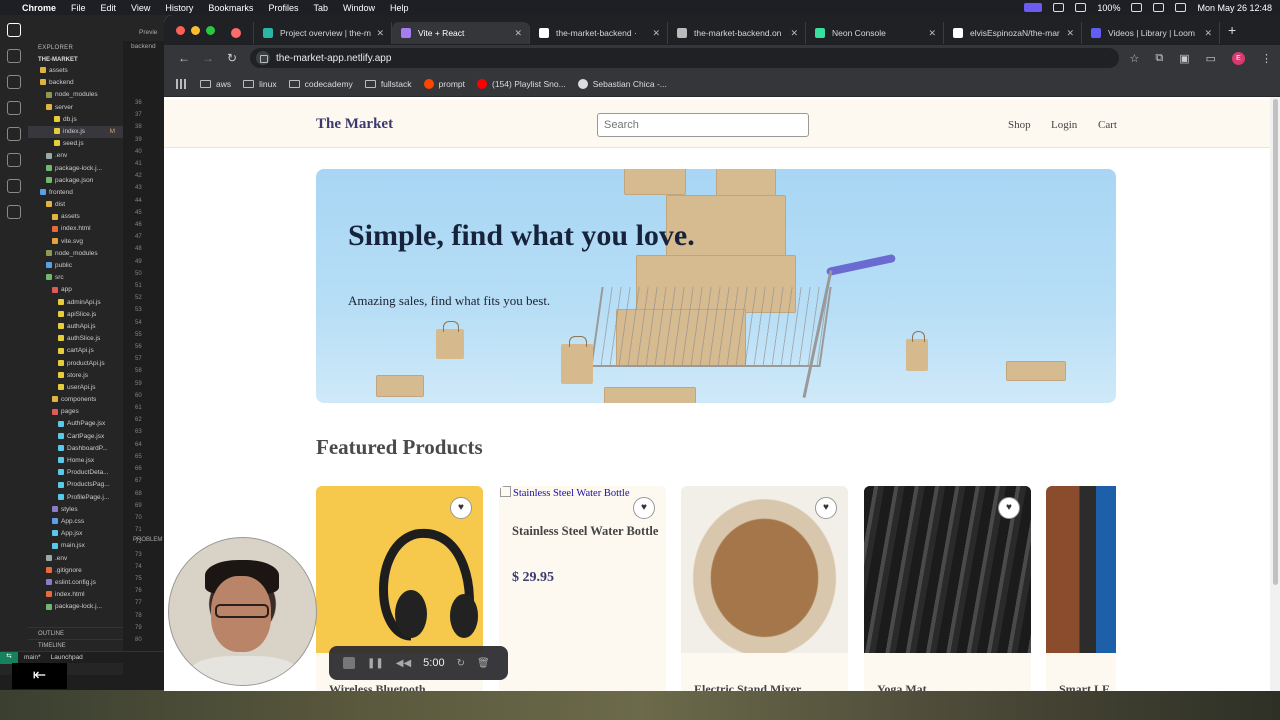 The width and height of the screenshot is (1280, 720). I want to click on timeline-icon, so click(14, 186).